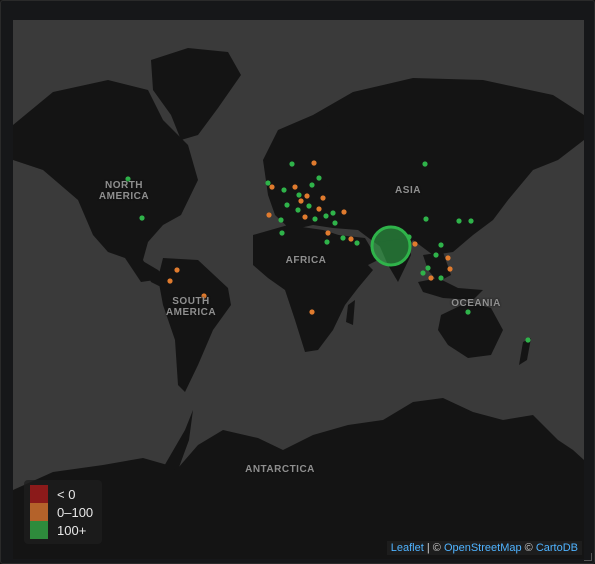  What do you see at coordinates (391, 246) in the screenshot?
I see `marker-india-highlight` at bounding box center [391, 246].